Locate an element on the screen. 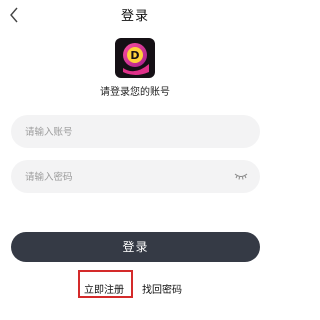  login-button: 登录 is located at coordinates (135, 247).